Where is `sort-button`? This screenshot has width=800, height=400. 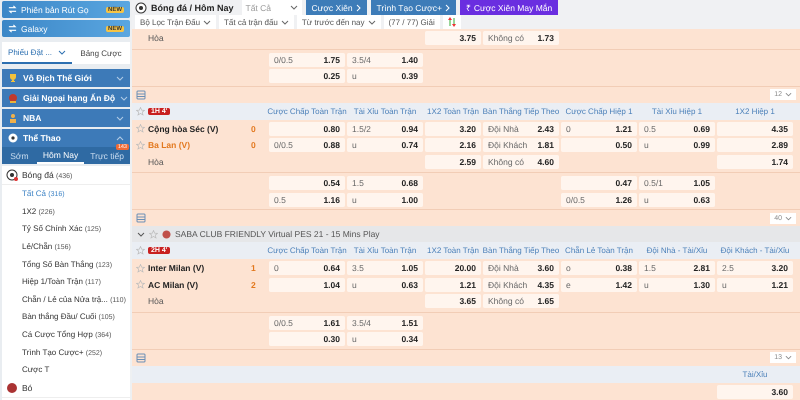 sort-button is located at coordinates (451, 22).